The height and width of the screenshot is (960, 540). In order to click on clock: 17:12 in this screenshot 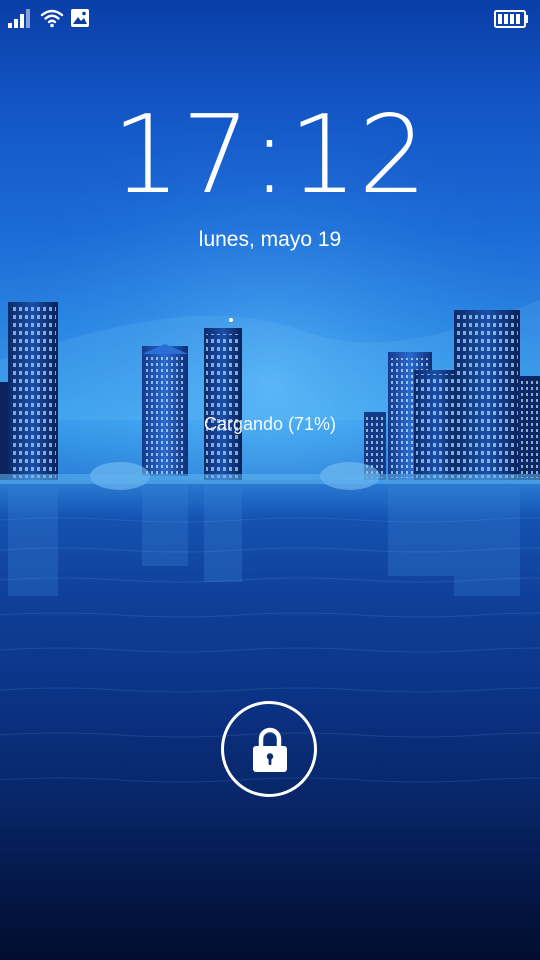, I will do `click(270, 155)`.